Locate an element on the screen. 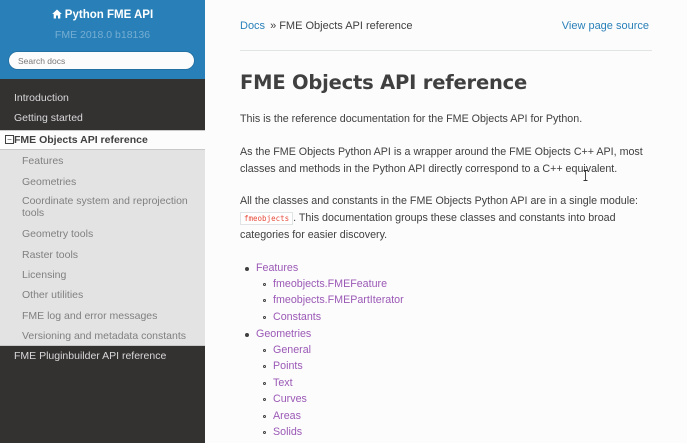  subnav-item-coordinate-system: Coordinate system and reprojection tools is located at coordinates (107, 207).